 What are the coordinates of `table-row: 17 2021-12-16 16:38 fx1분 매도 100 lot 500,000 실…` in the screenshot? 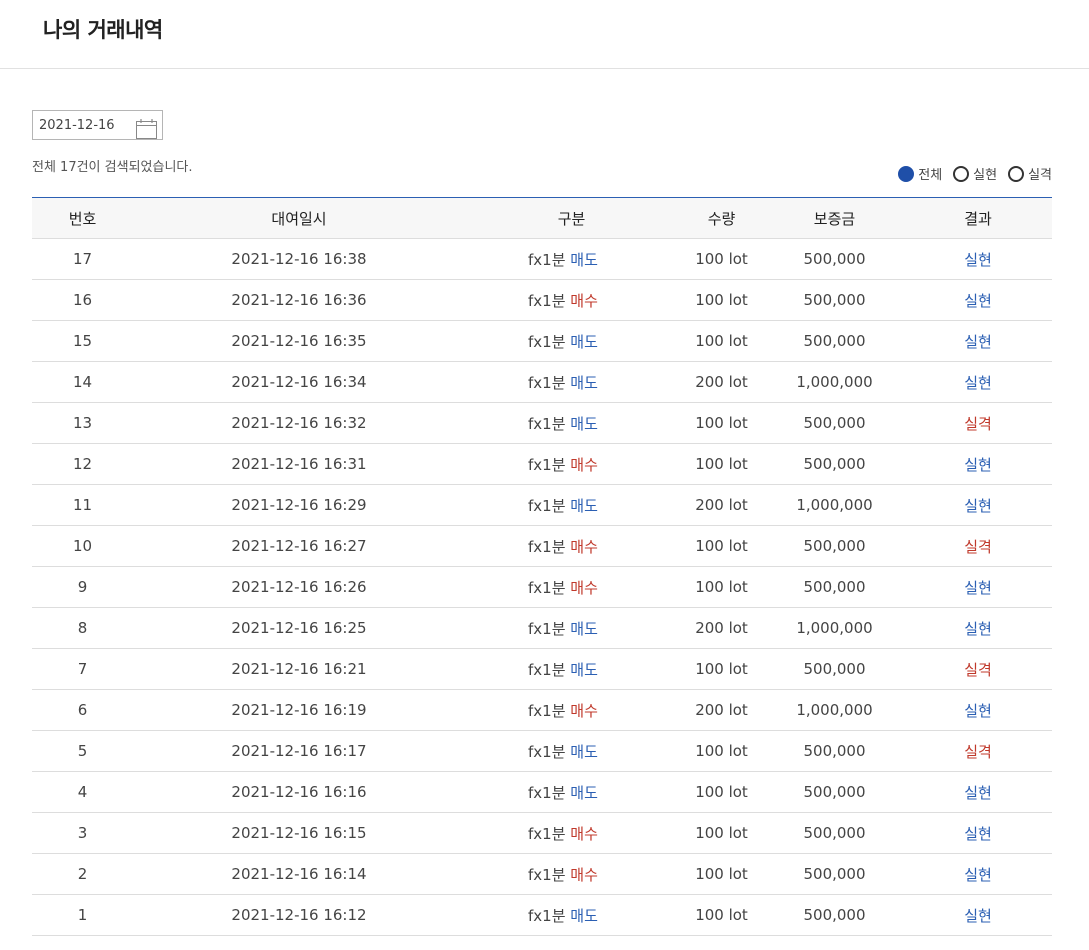 It's located at (542, 259).